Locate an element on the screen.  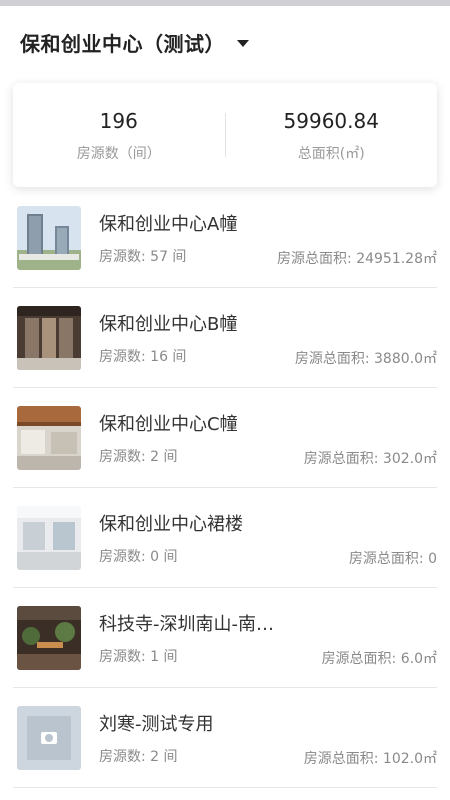
building-name: 保和创业中心A幢 is located at coordinates (168, 224).